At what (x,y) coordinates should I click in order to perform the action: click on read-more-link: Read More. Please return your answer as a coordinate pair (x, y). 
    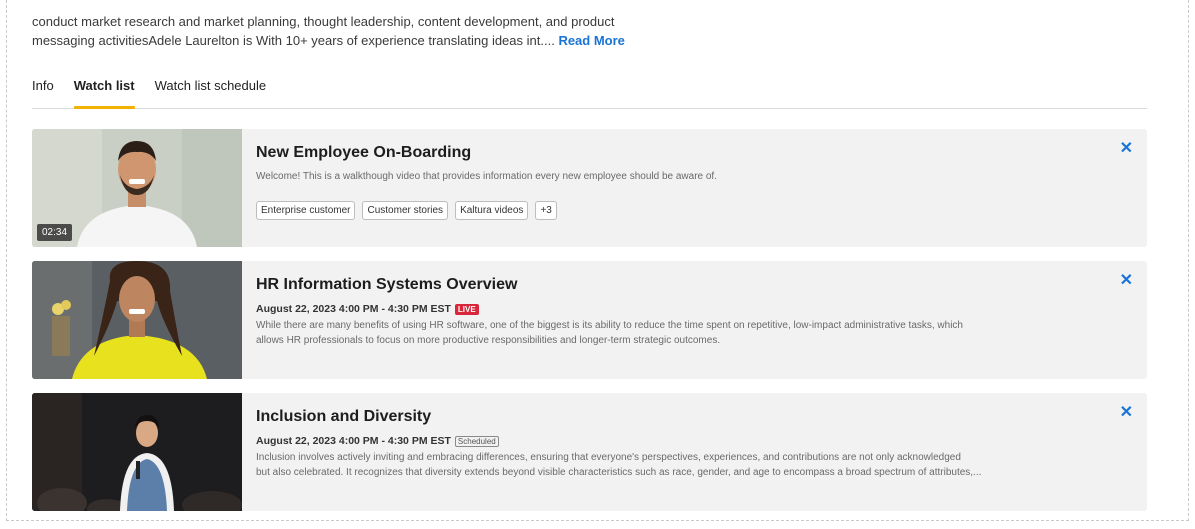
    Looking at the image, I should click on (591, 40).